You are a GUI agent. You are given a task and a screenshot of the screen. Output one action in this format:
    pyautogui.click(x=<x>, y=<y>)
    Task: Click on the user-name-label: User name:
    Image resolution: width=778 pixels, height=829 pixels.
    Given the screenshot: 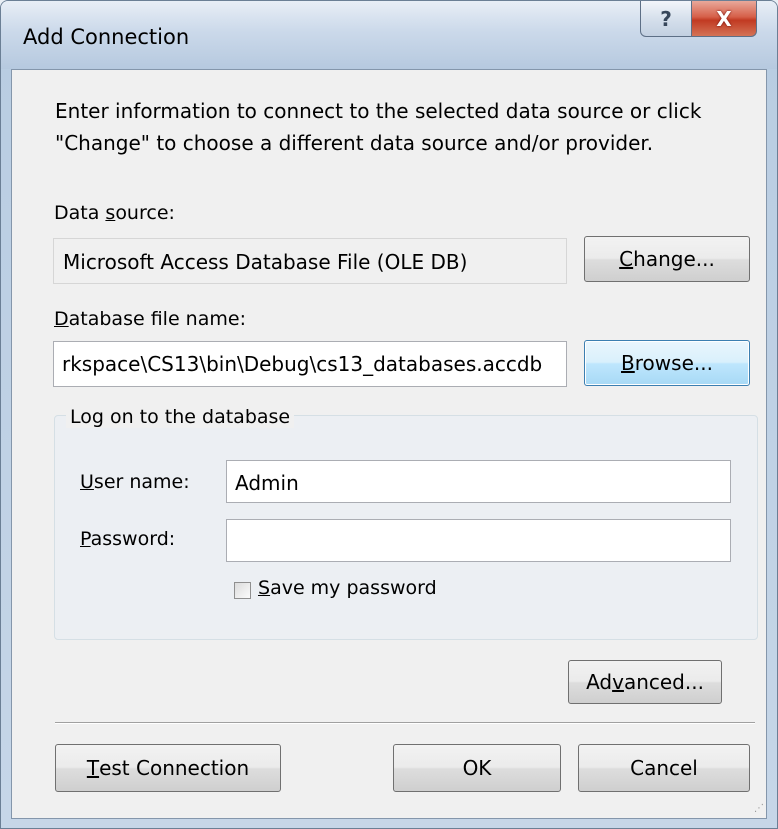 What is the action you would take?
    pyautogui.click(x=135, y=482)
    